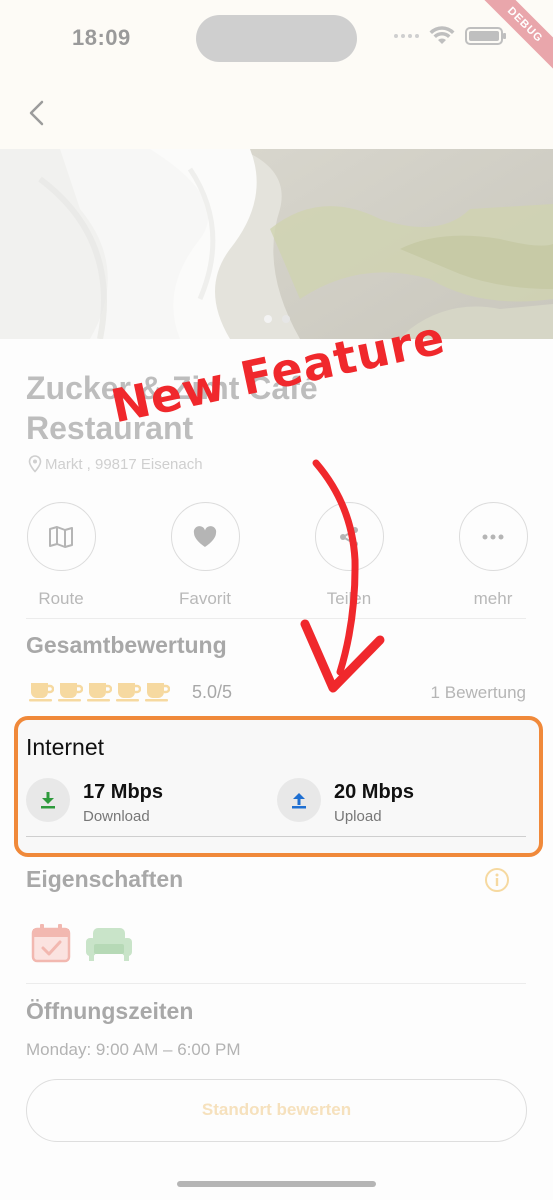  I want to click on pager-dot, so click(285, 319).